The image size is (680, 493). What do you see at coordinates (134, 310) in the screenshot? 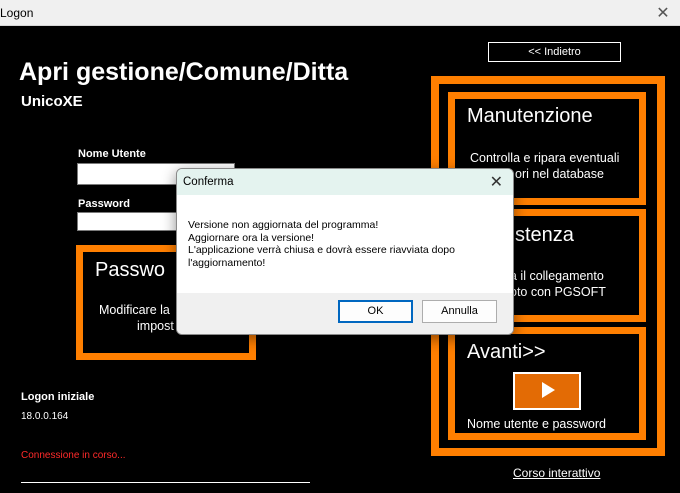
I see `password-panel-line1: Modificare la` at bounding box center [134, 310].